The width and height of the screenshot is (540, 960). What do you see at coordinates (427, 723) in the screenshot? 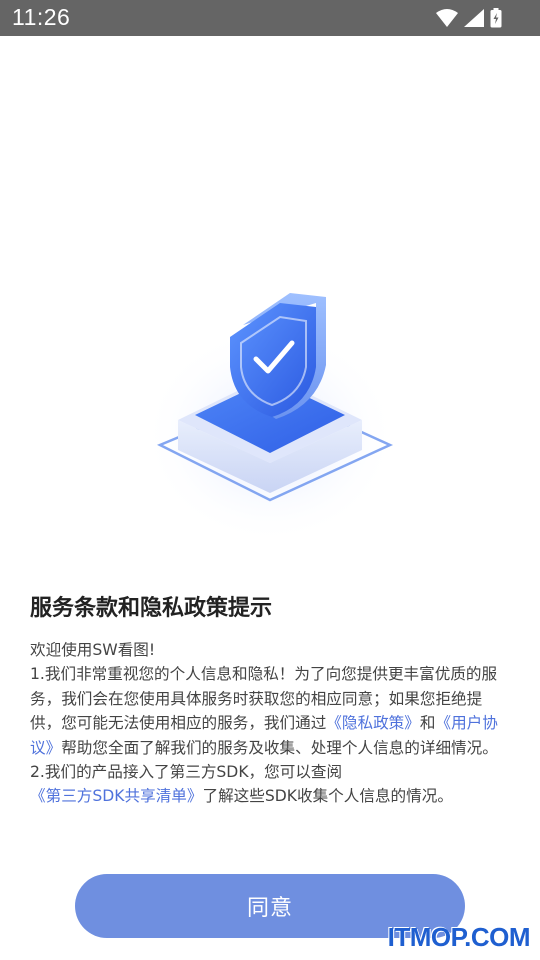
I see `connector-text: 和` at bounding box center [427, 723].